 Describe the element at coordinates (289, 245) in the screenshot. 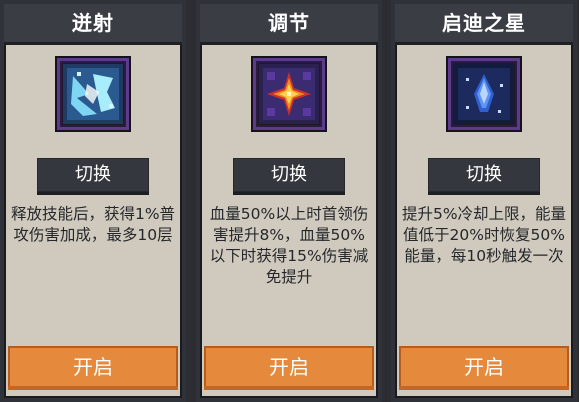

I see `card-description: 血量50%以上时首领伤害提升8%，血量50%以下时获得15%伤害减免提升` at that location.